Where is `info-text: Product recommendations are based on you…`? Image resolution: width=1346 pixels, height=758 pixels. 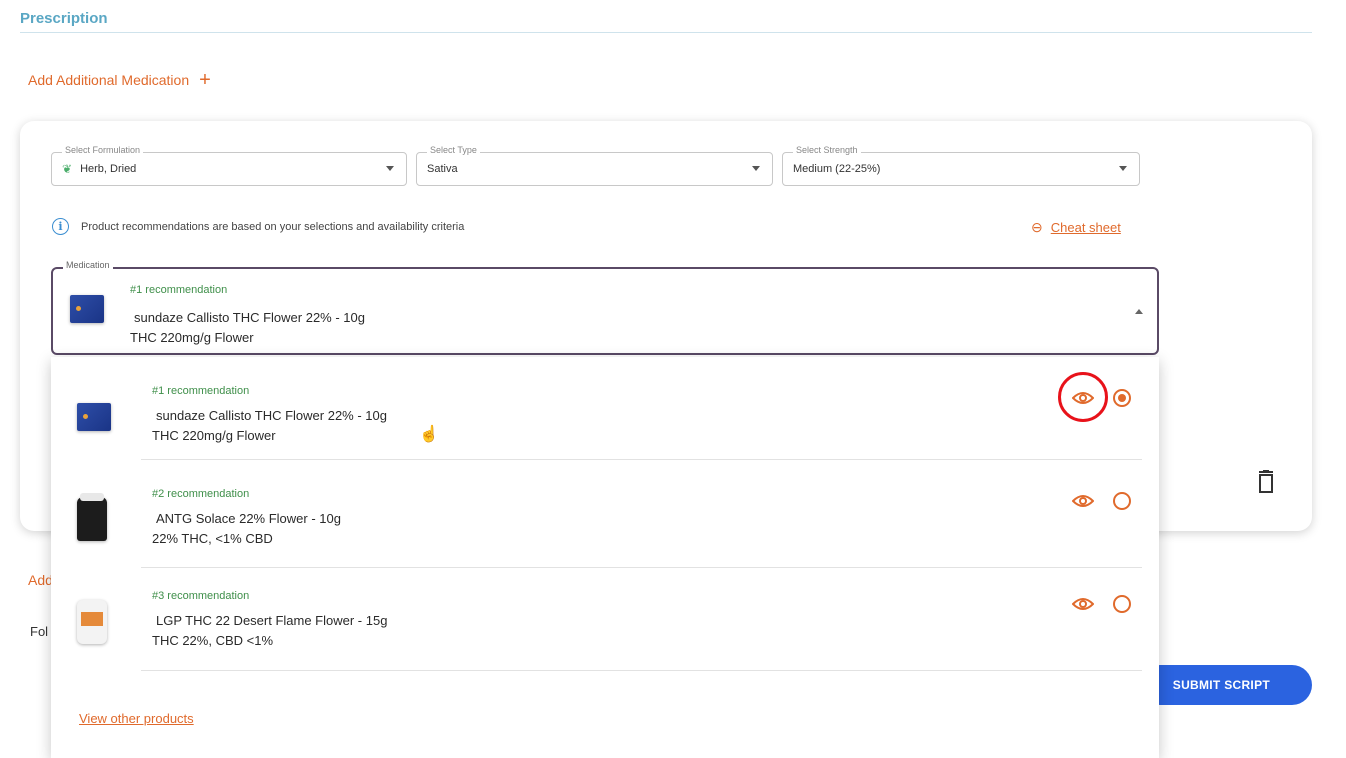 info-text: Product recommendations are based on you… is located at coordinates (273, 226).